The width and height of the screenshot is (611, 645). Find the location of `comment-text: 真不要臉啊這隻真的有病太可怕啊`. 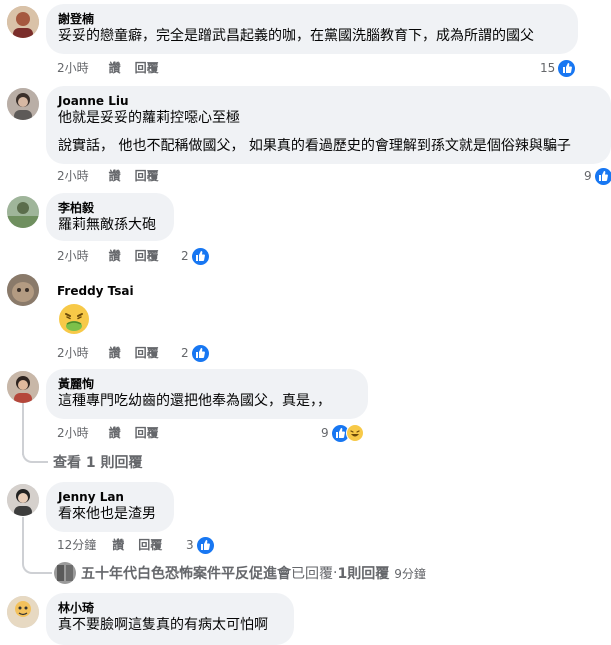

comment-text: 真不要臉啊這隻真的有病太可怕啊 is located at coordinates (163, 625).